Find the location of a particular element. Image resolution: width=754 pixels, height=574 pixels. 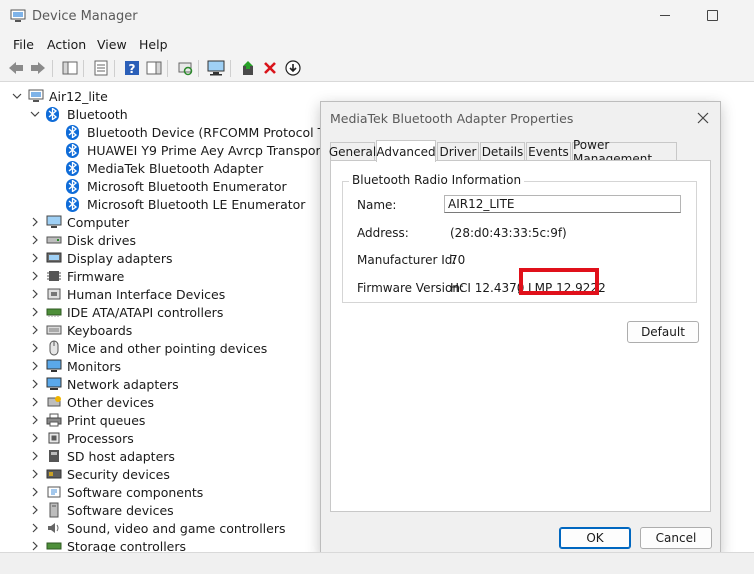

category-item: Sound, video and game controllers is located at coordinates (158, 528).